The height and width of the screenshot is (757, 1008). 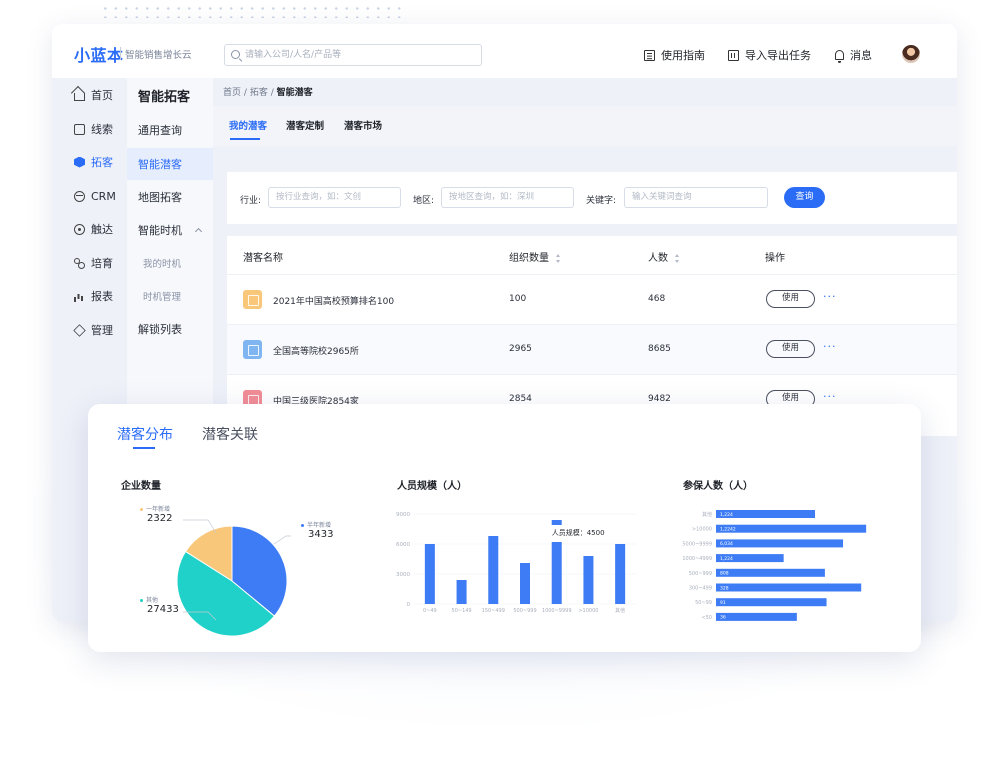 I want to click on bar-label: 328, so click(x=724, y=588).